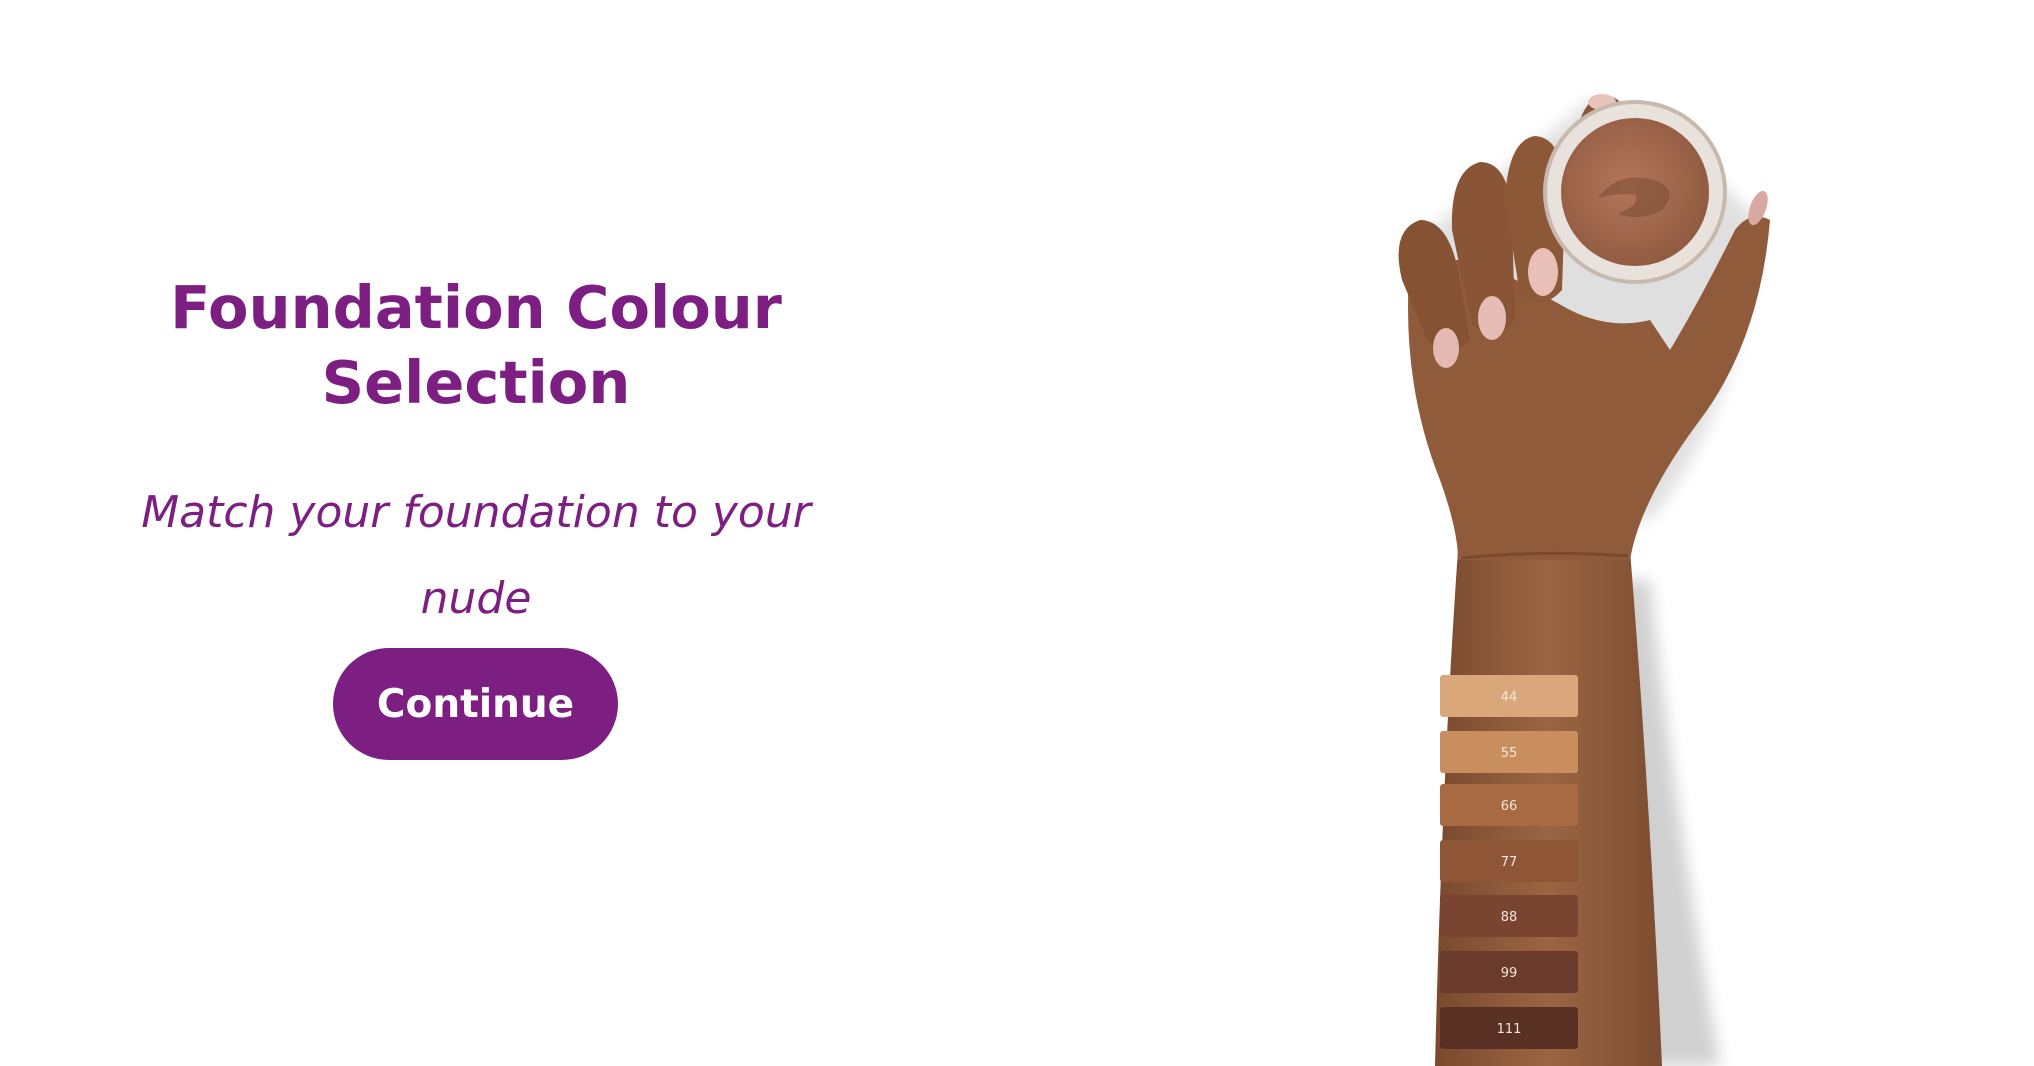  I want to click on swatch-66: 66, so click(1509, 805).